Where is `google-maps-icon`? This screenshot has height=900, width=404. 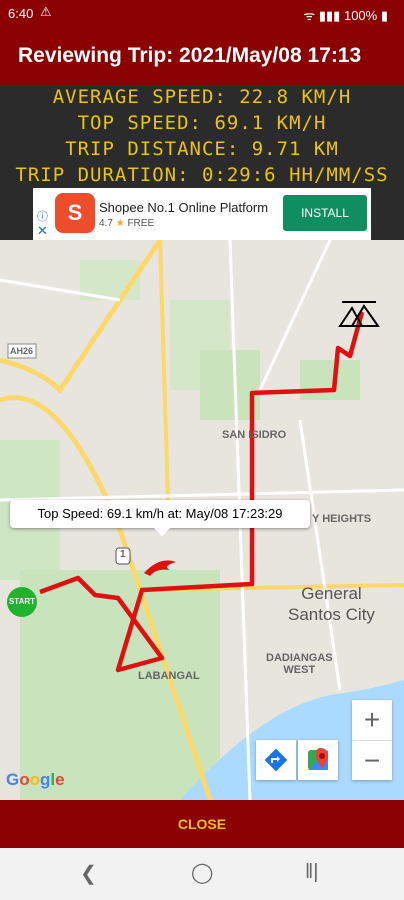 google-maps-icon is located at coordinates (318, 759).